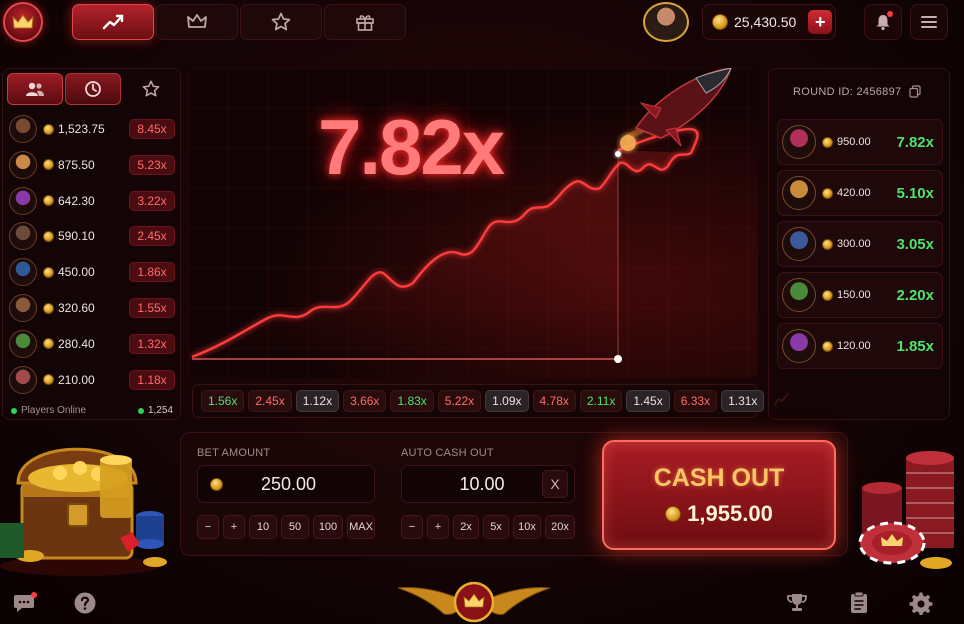  What do you see at coordinates (859, 603) in the screenshot?
I see `bet-history-button` at bounding box center [859, 603].